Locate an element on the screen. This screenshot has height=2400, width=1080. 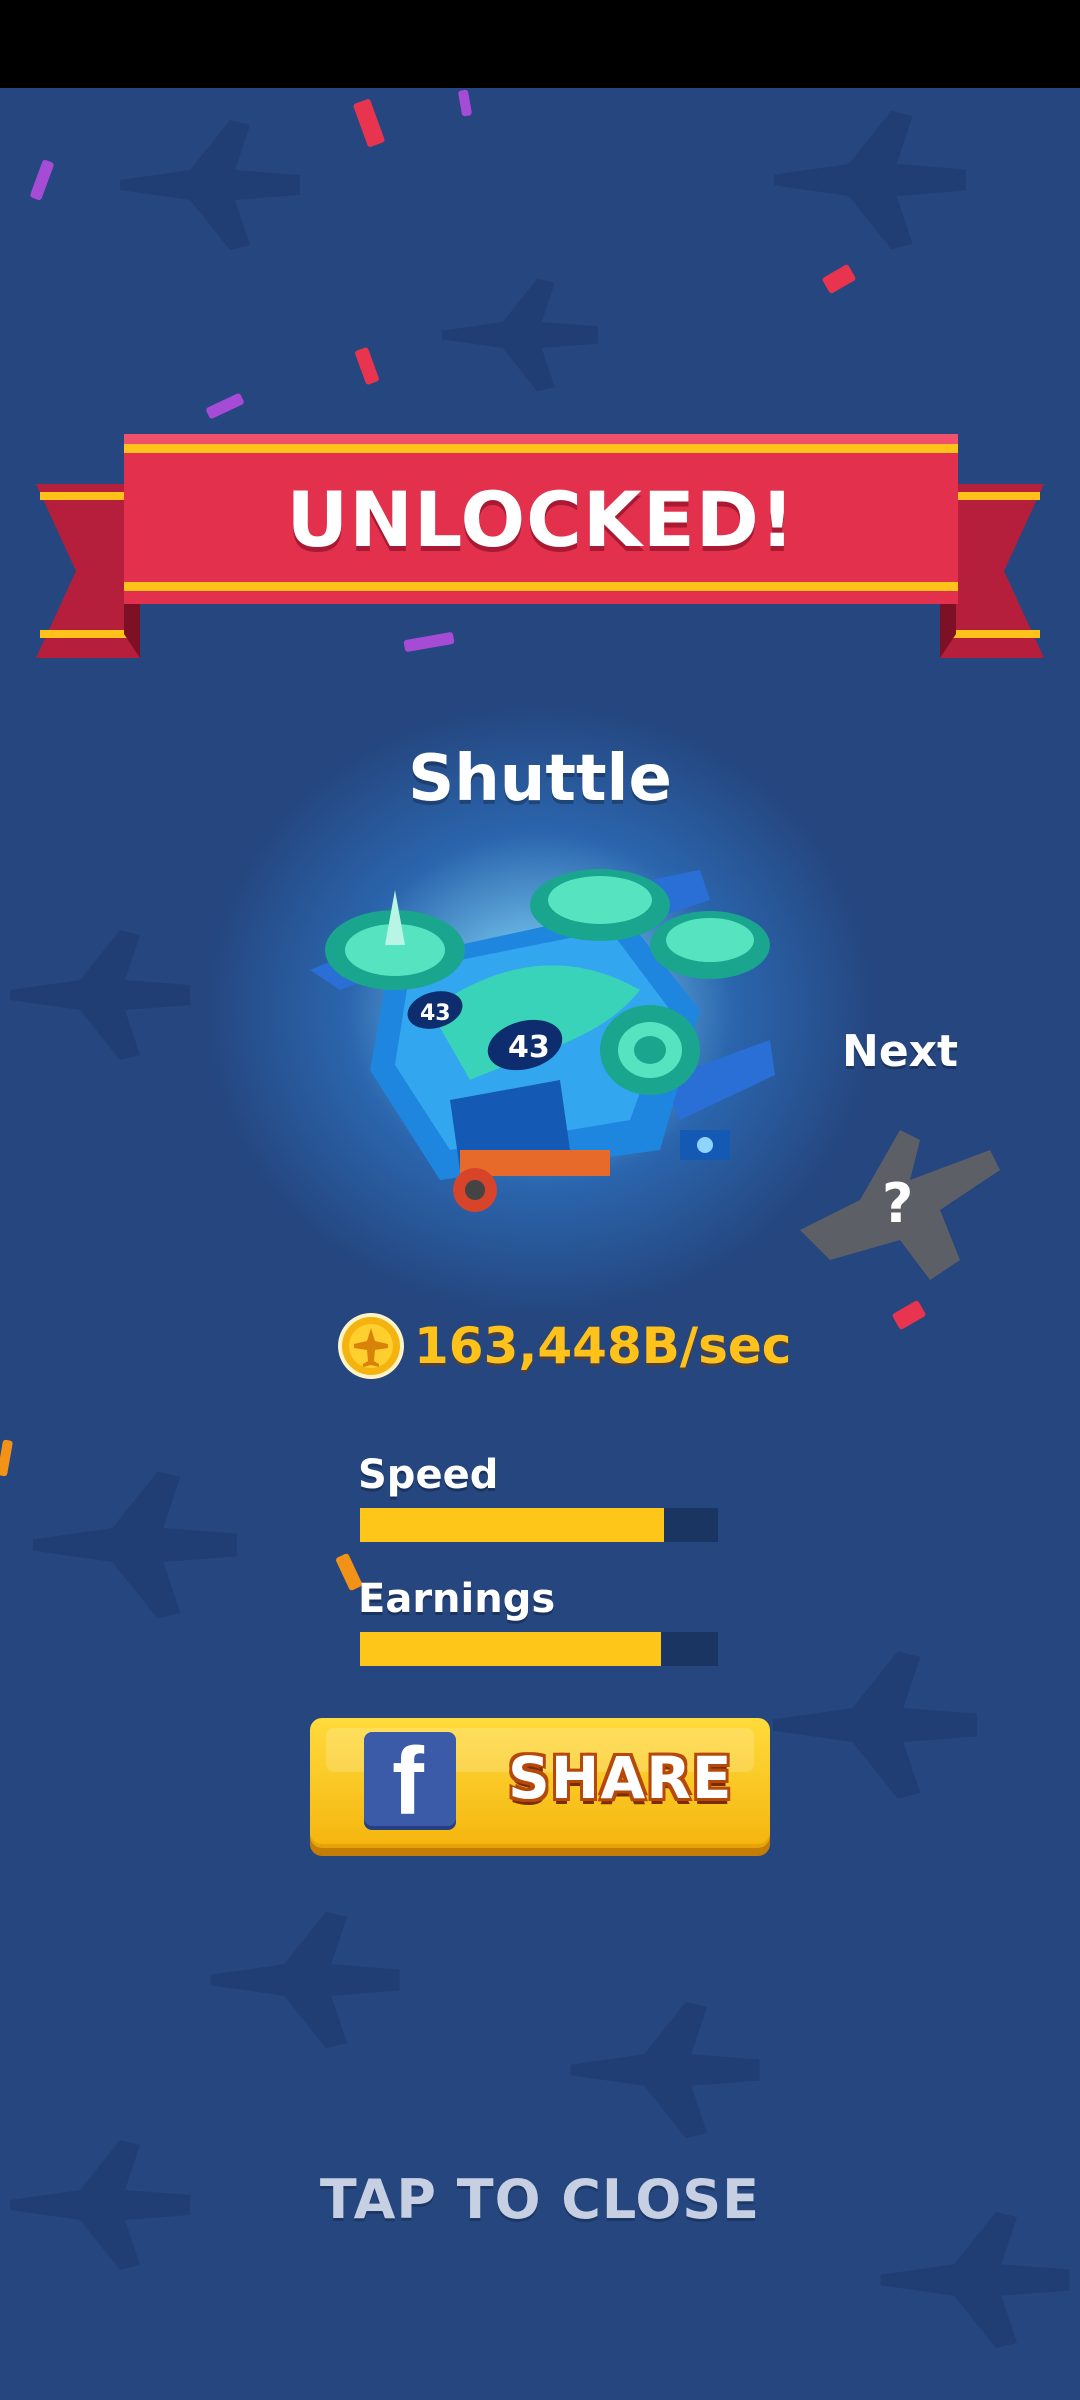
speed-bar is located at coordinates (539, 1525).